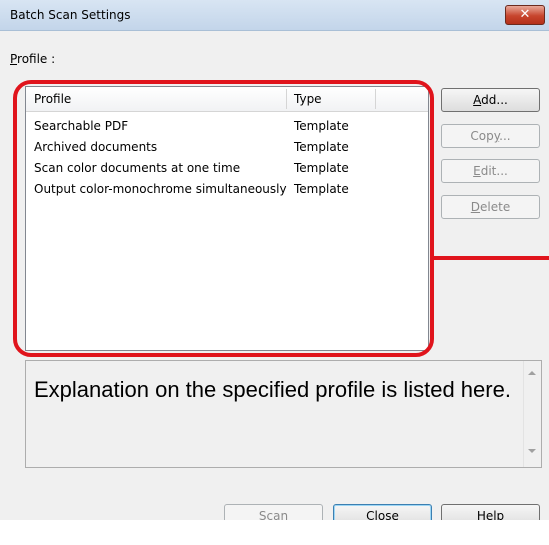 The image size is (549, 545). Describe the element at coordinates (274, 532) in the screenshot. I see `page-margin` at that location.